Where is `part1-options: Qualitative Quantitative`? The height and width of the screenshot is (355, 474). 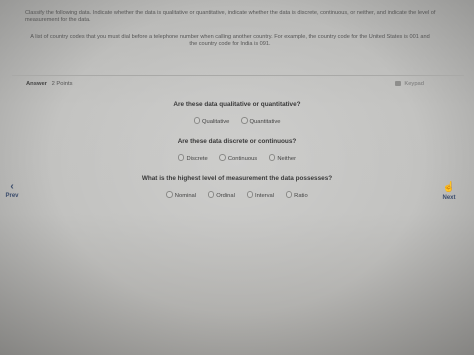 part1-options: Qualitative Quantitative is located at coordinates (237, 121).